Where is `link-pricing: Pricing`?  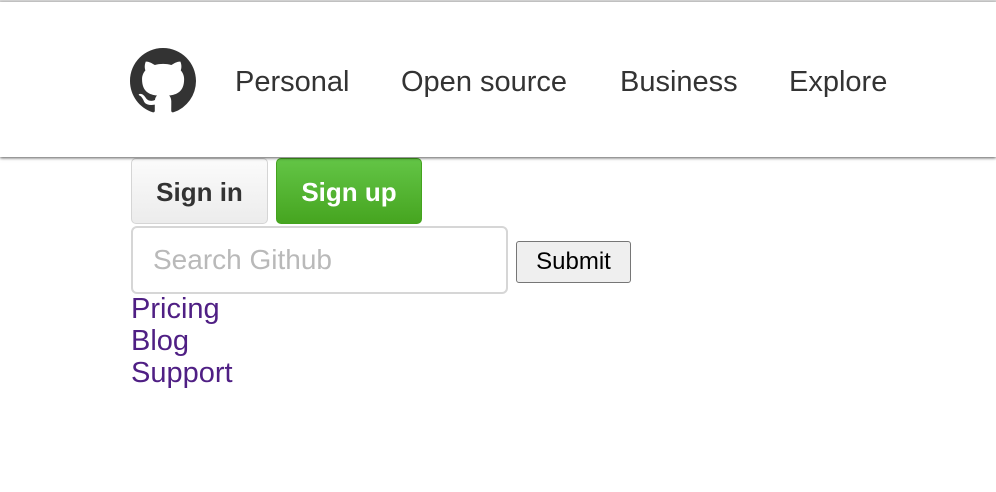 link-pricing: Pricing is located at coordinates (182, 309).